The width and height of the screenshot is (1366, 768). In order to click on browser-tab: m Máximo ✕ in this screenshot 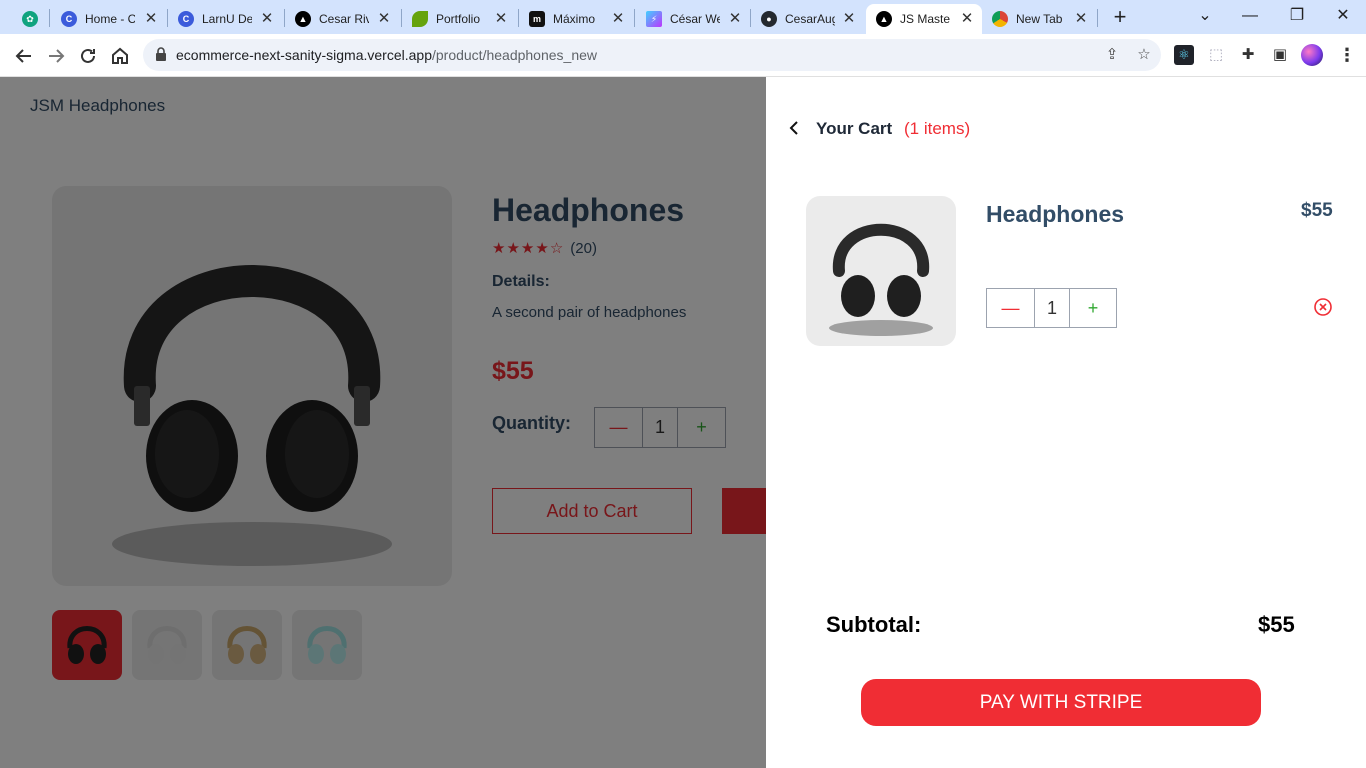, I will do `click(576, 19)`.